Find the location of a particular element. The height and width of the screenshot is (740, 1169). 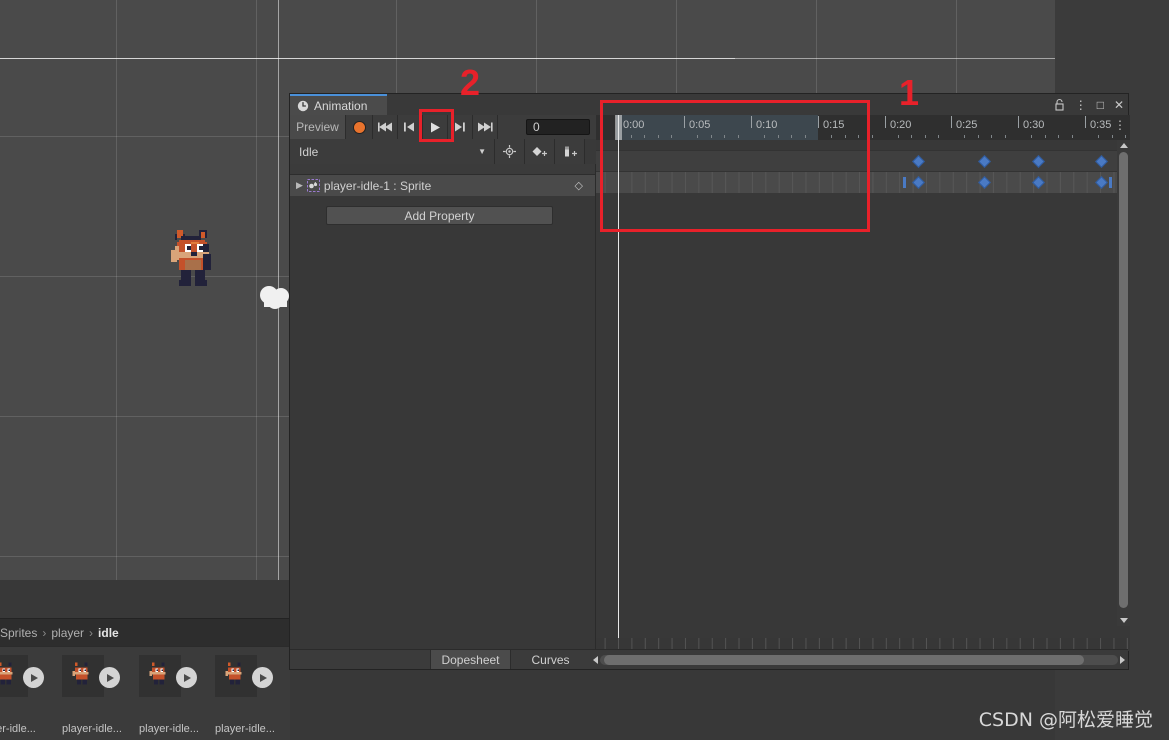

timeline-vertical-scrollbar is located at coordinates (1123, 383).